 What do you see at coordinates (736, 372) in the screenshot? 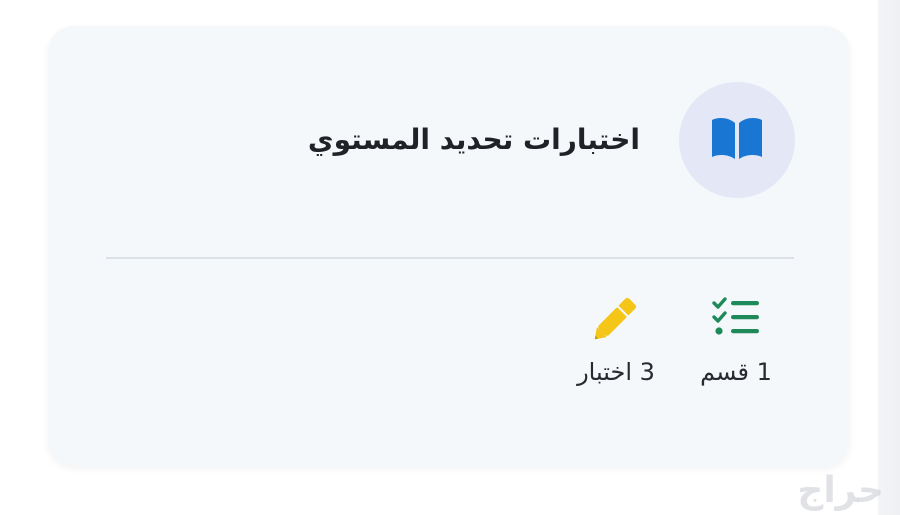
I see `sections-label: 1 قسم` at bounding box center [736, 372].